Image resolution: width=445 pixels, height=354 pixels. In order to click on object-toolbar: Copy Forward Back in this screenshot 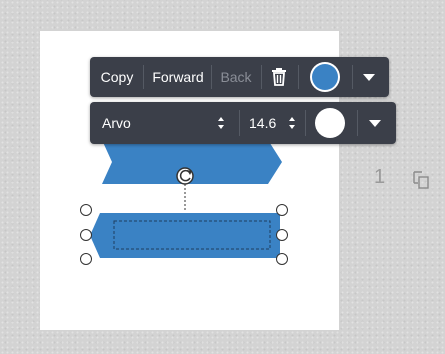, I will do `click(239, 77)`.